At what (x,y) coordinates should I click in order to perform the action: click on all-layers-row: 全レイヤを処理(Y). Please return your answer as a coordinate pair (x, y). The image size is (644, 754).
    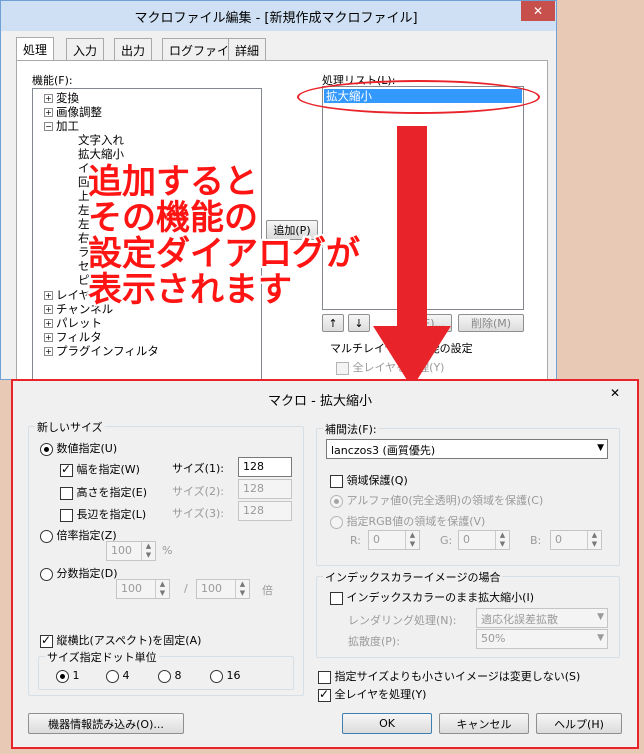
    Looking at the image, I should click on (372, 694).